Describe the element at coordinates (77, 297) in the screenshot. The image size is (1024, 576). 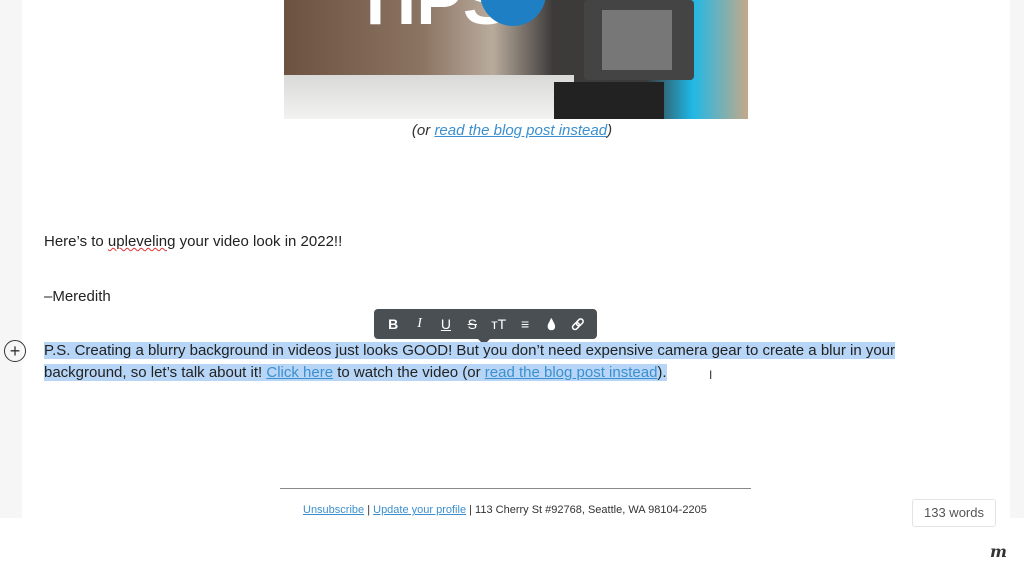
I see `signature: –Meredith` at that location.